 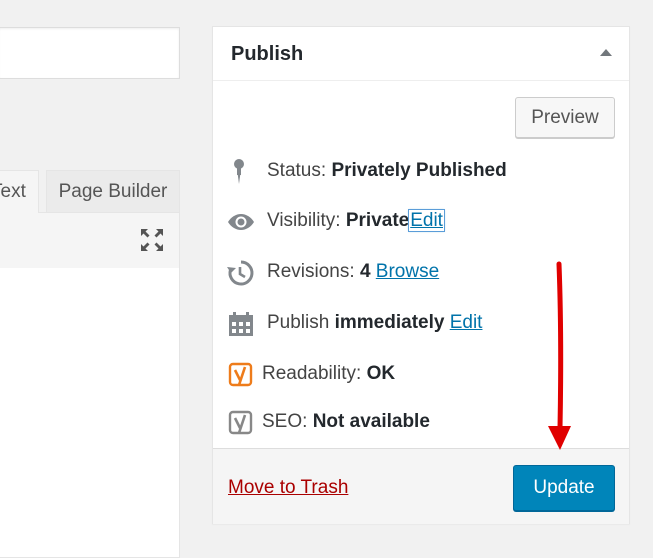 I want to click on status-label: Status:, so click(x=297, y=170).